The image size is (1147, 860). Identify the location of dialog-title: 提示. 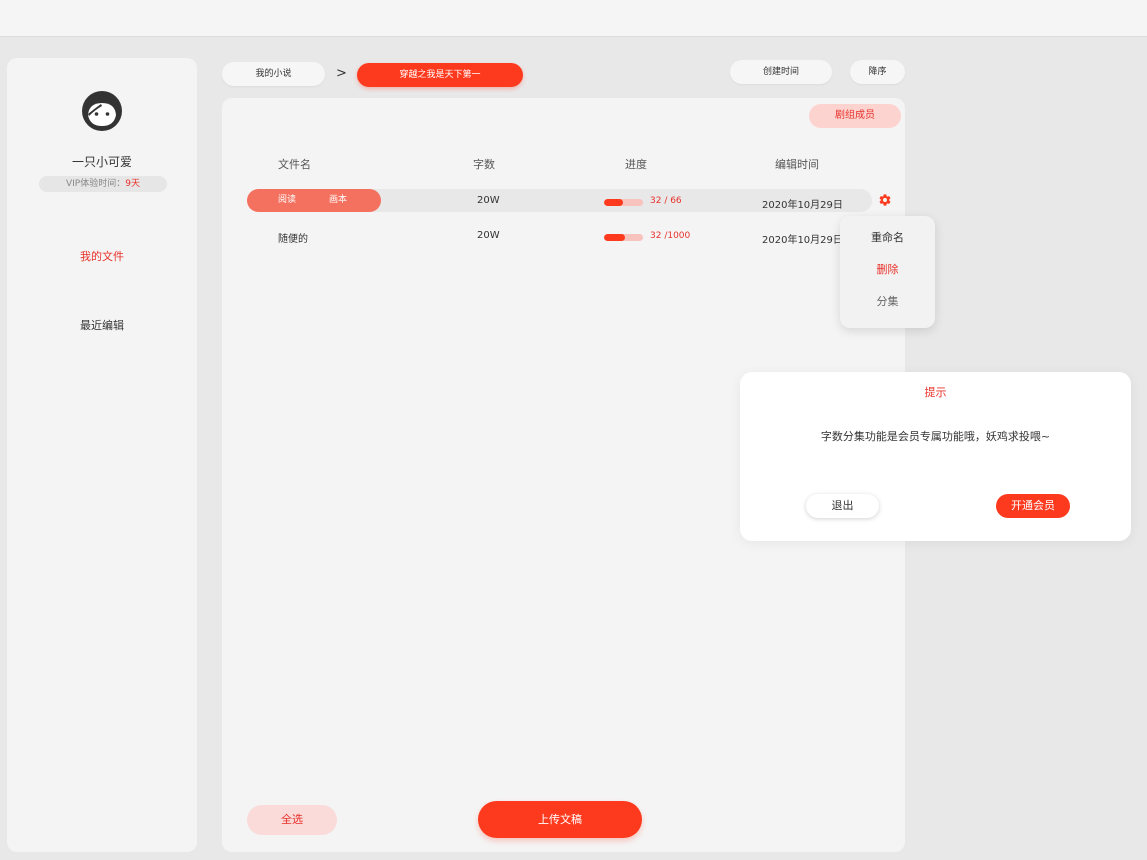
(935, 392).